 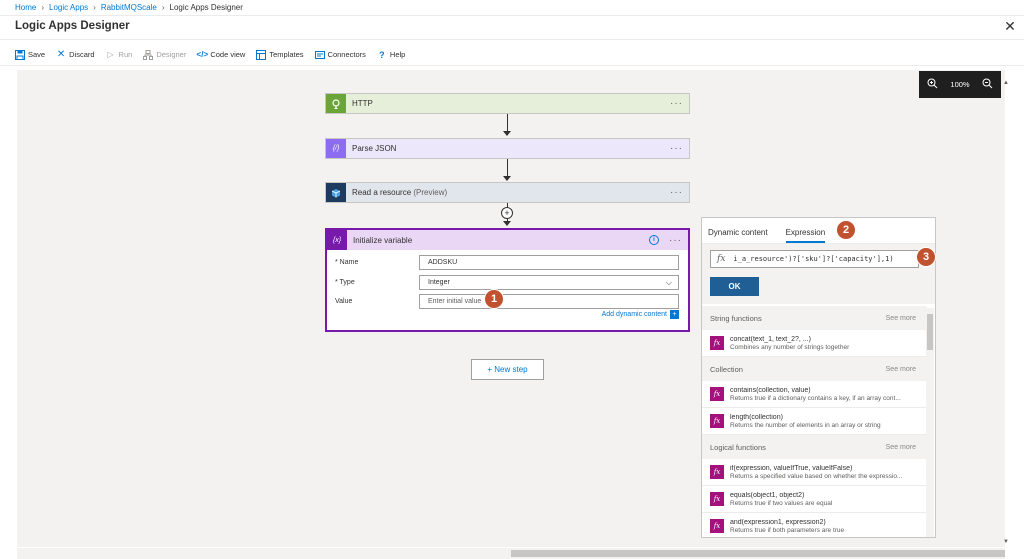 I want to click on play-icon: ▷, so click(x=110, y=54).